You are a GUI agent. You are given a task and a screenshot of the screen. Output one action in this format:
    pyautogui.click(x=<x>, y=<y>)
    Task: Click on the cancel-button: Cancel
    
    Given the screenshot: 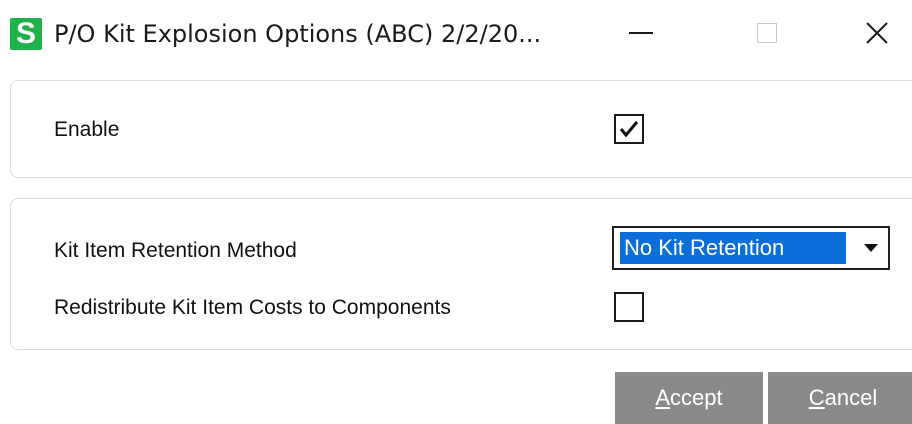 What is the action you would take?
    pyautogui.click(x=840, y=398)
    